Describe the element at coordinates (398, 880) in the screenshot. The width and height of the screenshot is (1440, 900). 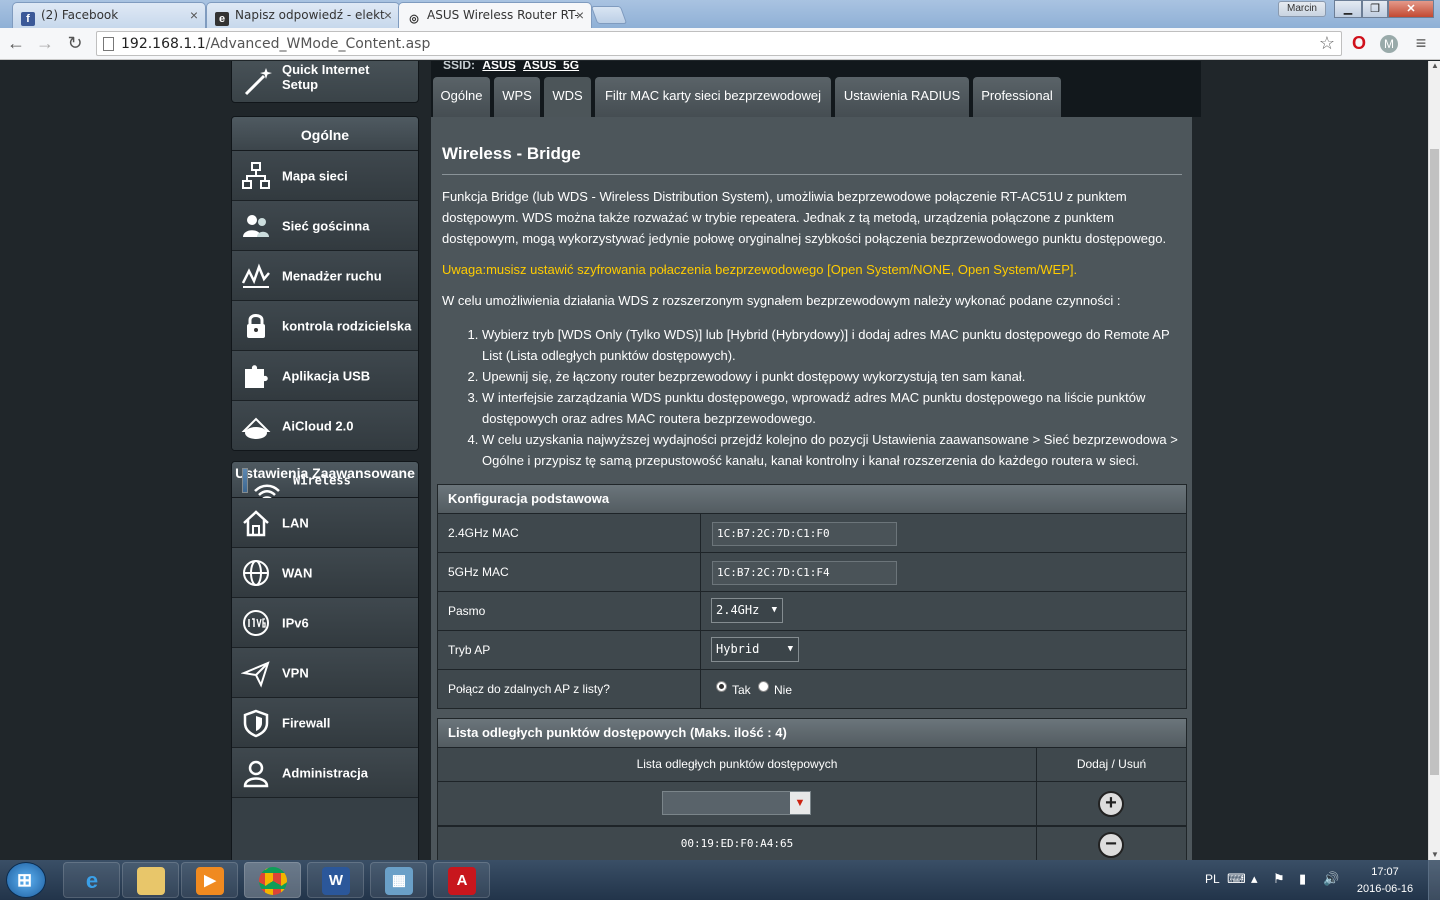
I see `taskbar-control-panel: ▦` at that location.